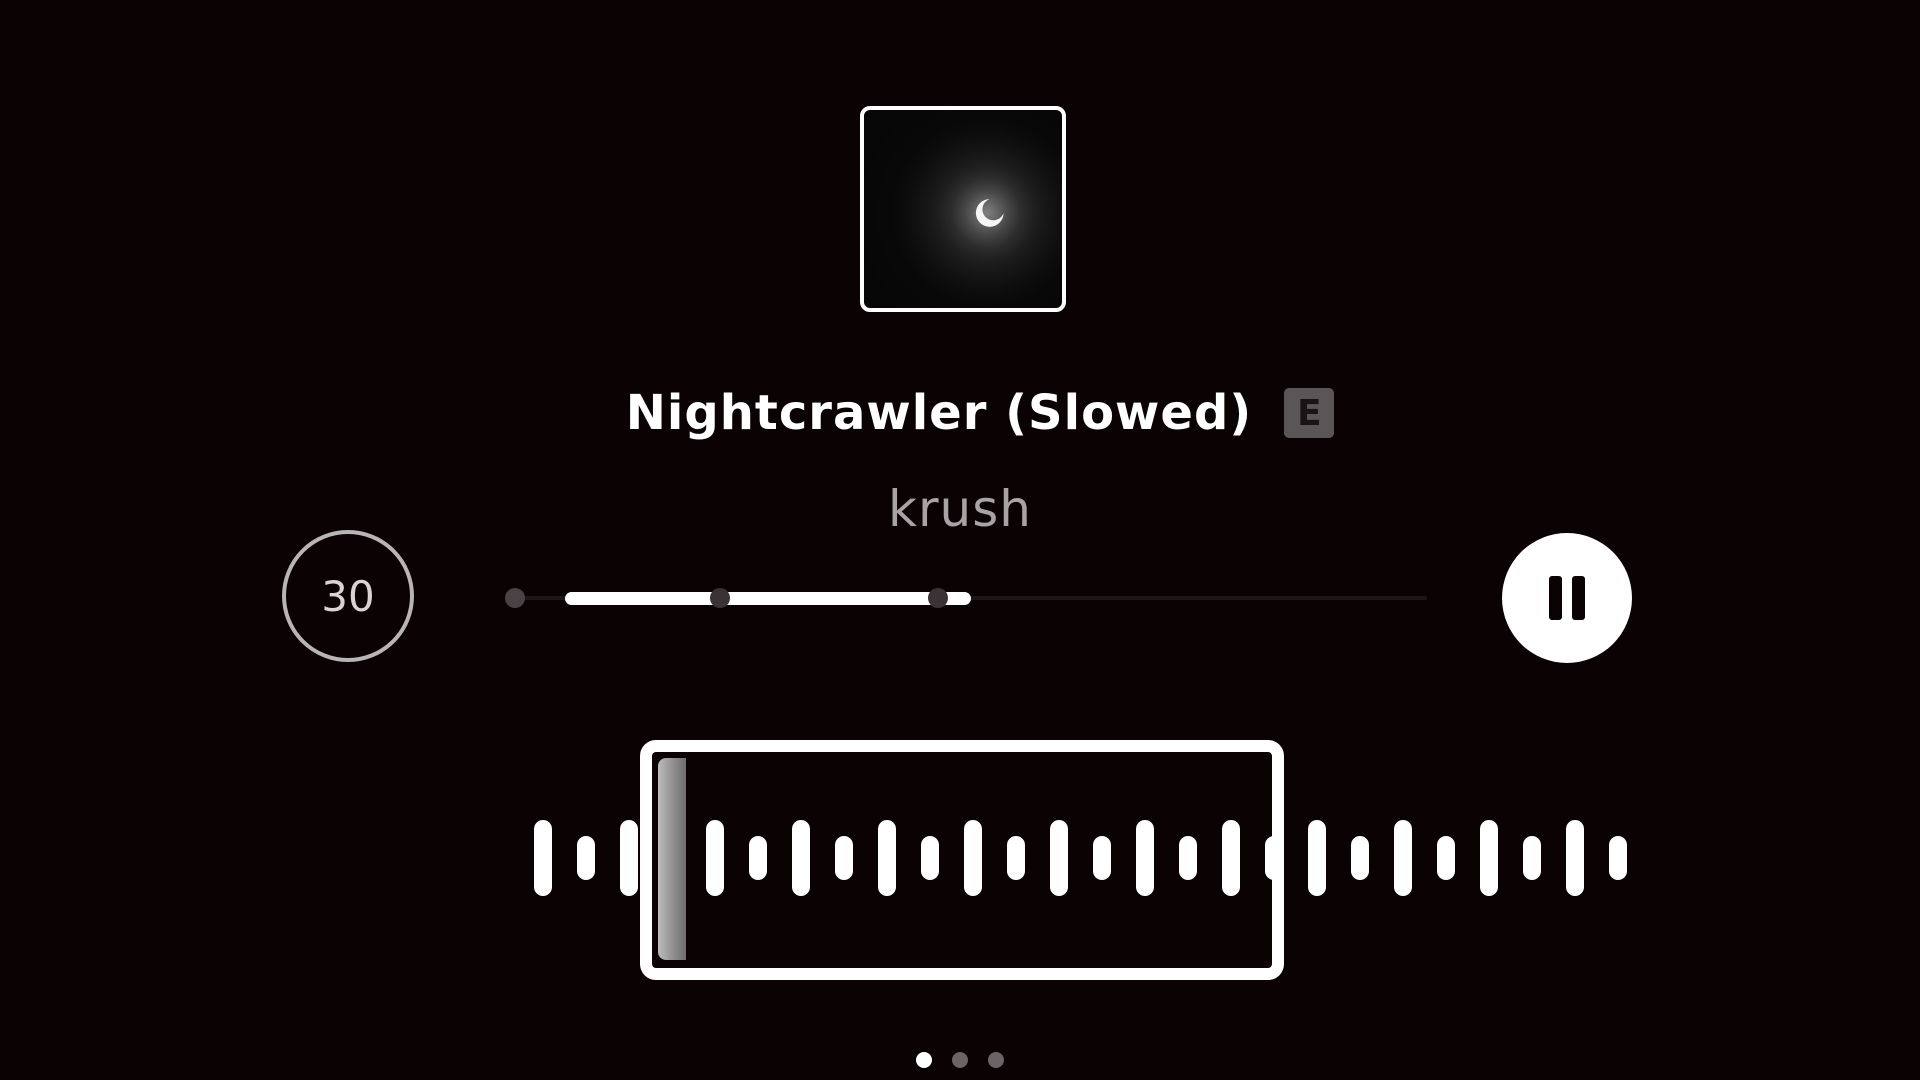 Image resolution: width=1920 pixels, height=1080 pixels. What do you see at coordinates (939, 413) in the screenshot?
I see `song-title: Nightcrawler (Slowed)` at bounding box center [939, 413].